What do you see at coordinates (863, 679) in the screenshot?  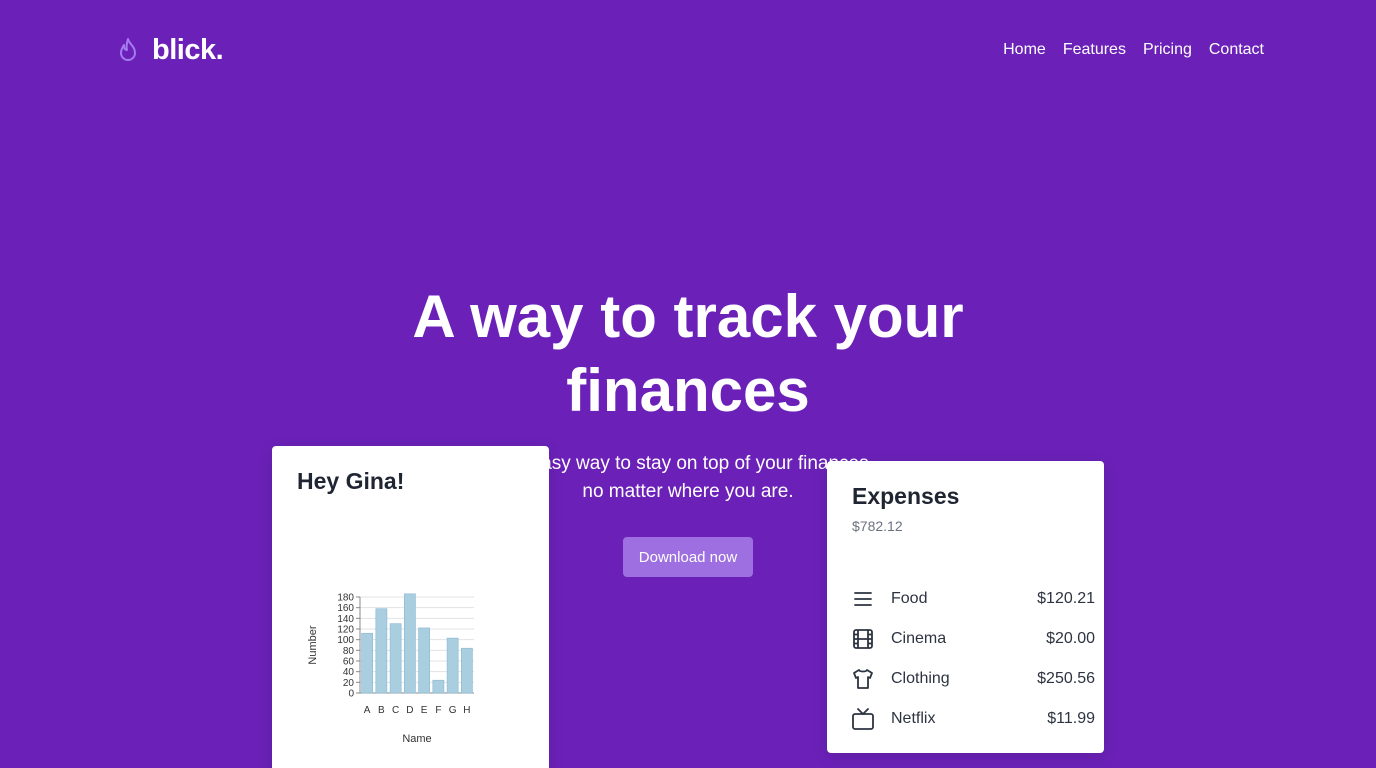 I see `shirt-icon` at bounding box center [863, 679].